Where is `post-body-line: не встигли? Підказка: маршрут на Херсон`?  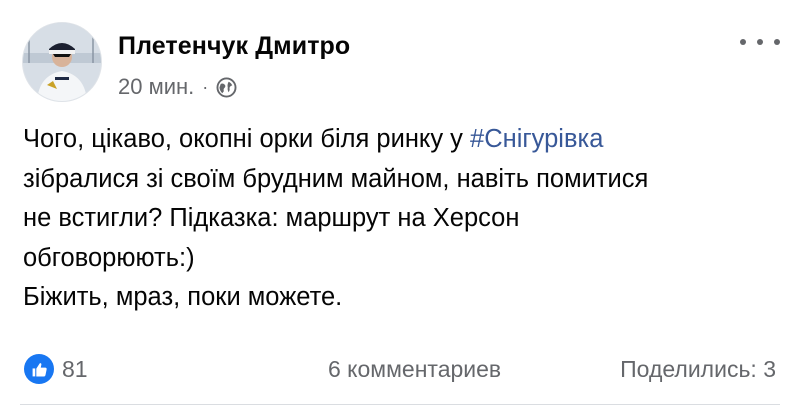 post-body-line: не встигли? Підказка: маршрут на Херсон is located at coordinates (271, 218).